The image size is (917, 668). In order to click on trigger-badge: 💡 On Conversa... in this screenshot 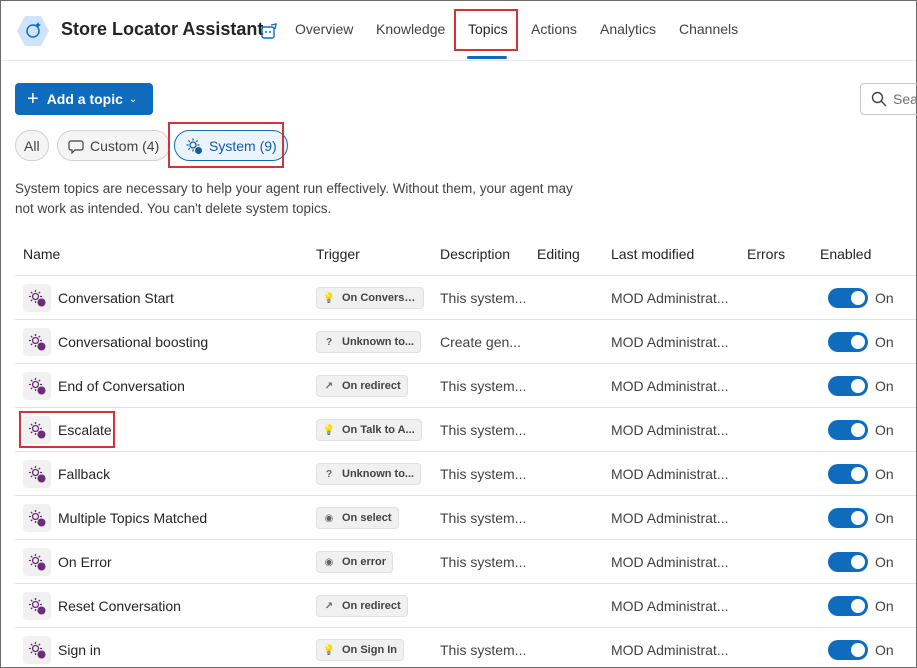, I will do `click(370, 298)`.